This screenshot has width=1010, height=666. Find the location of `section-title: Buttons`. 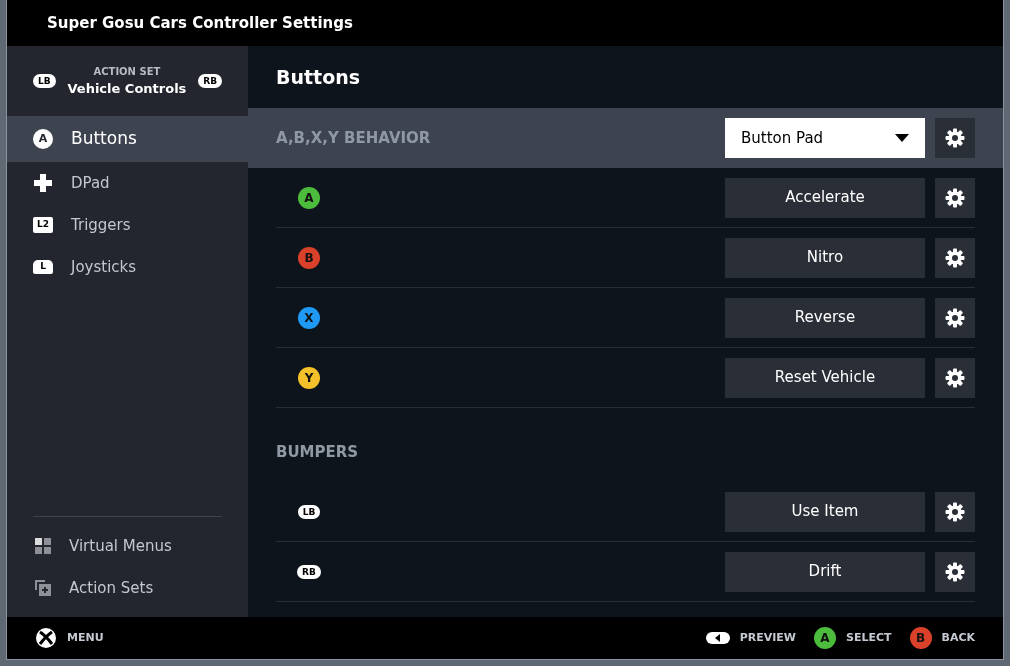

section-title: Buttons is located at coordinates (318, 77).